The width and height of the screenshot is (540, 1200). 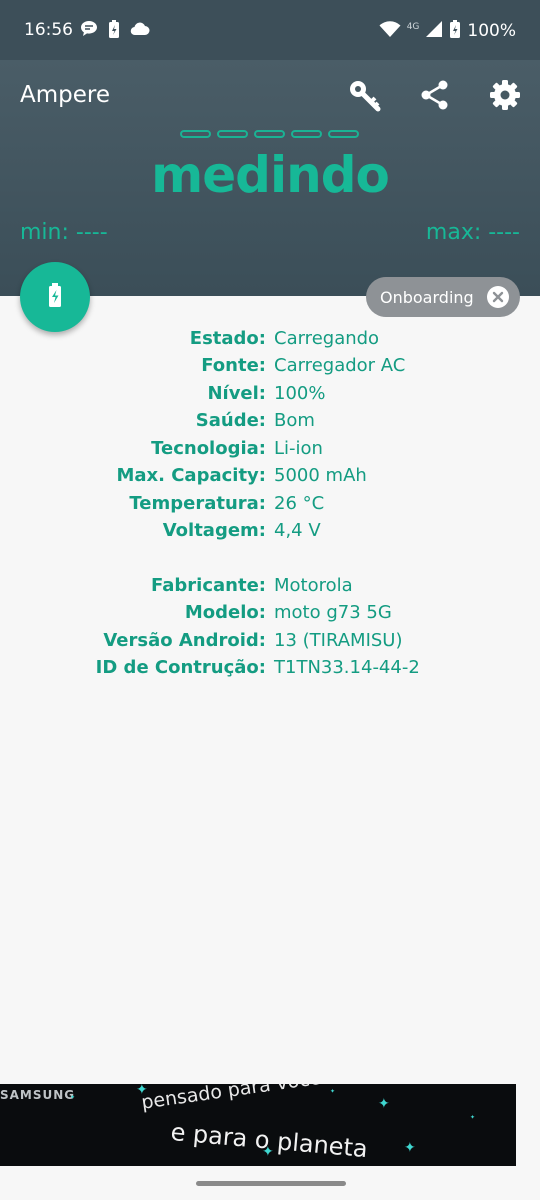 I want to click on info-label: Saúde:, so click(x=230, y=420).